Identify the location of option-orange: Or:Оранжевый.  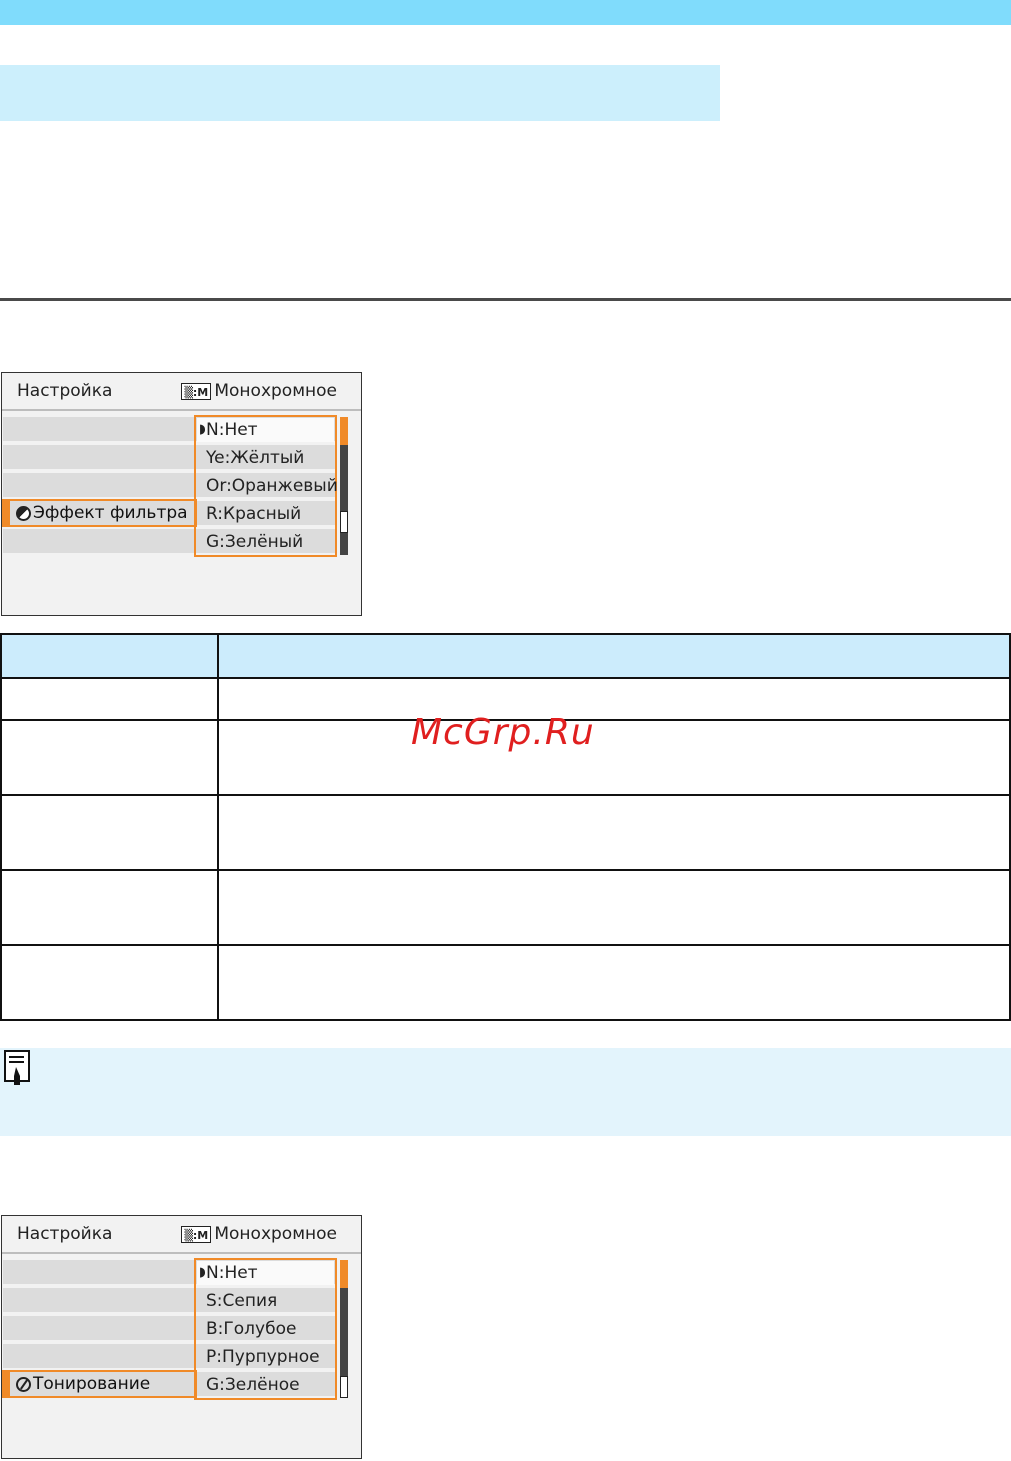
(272, 486).